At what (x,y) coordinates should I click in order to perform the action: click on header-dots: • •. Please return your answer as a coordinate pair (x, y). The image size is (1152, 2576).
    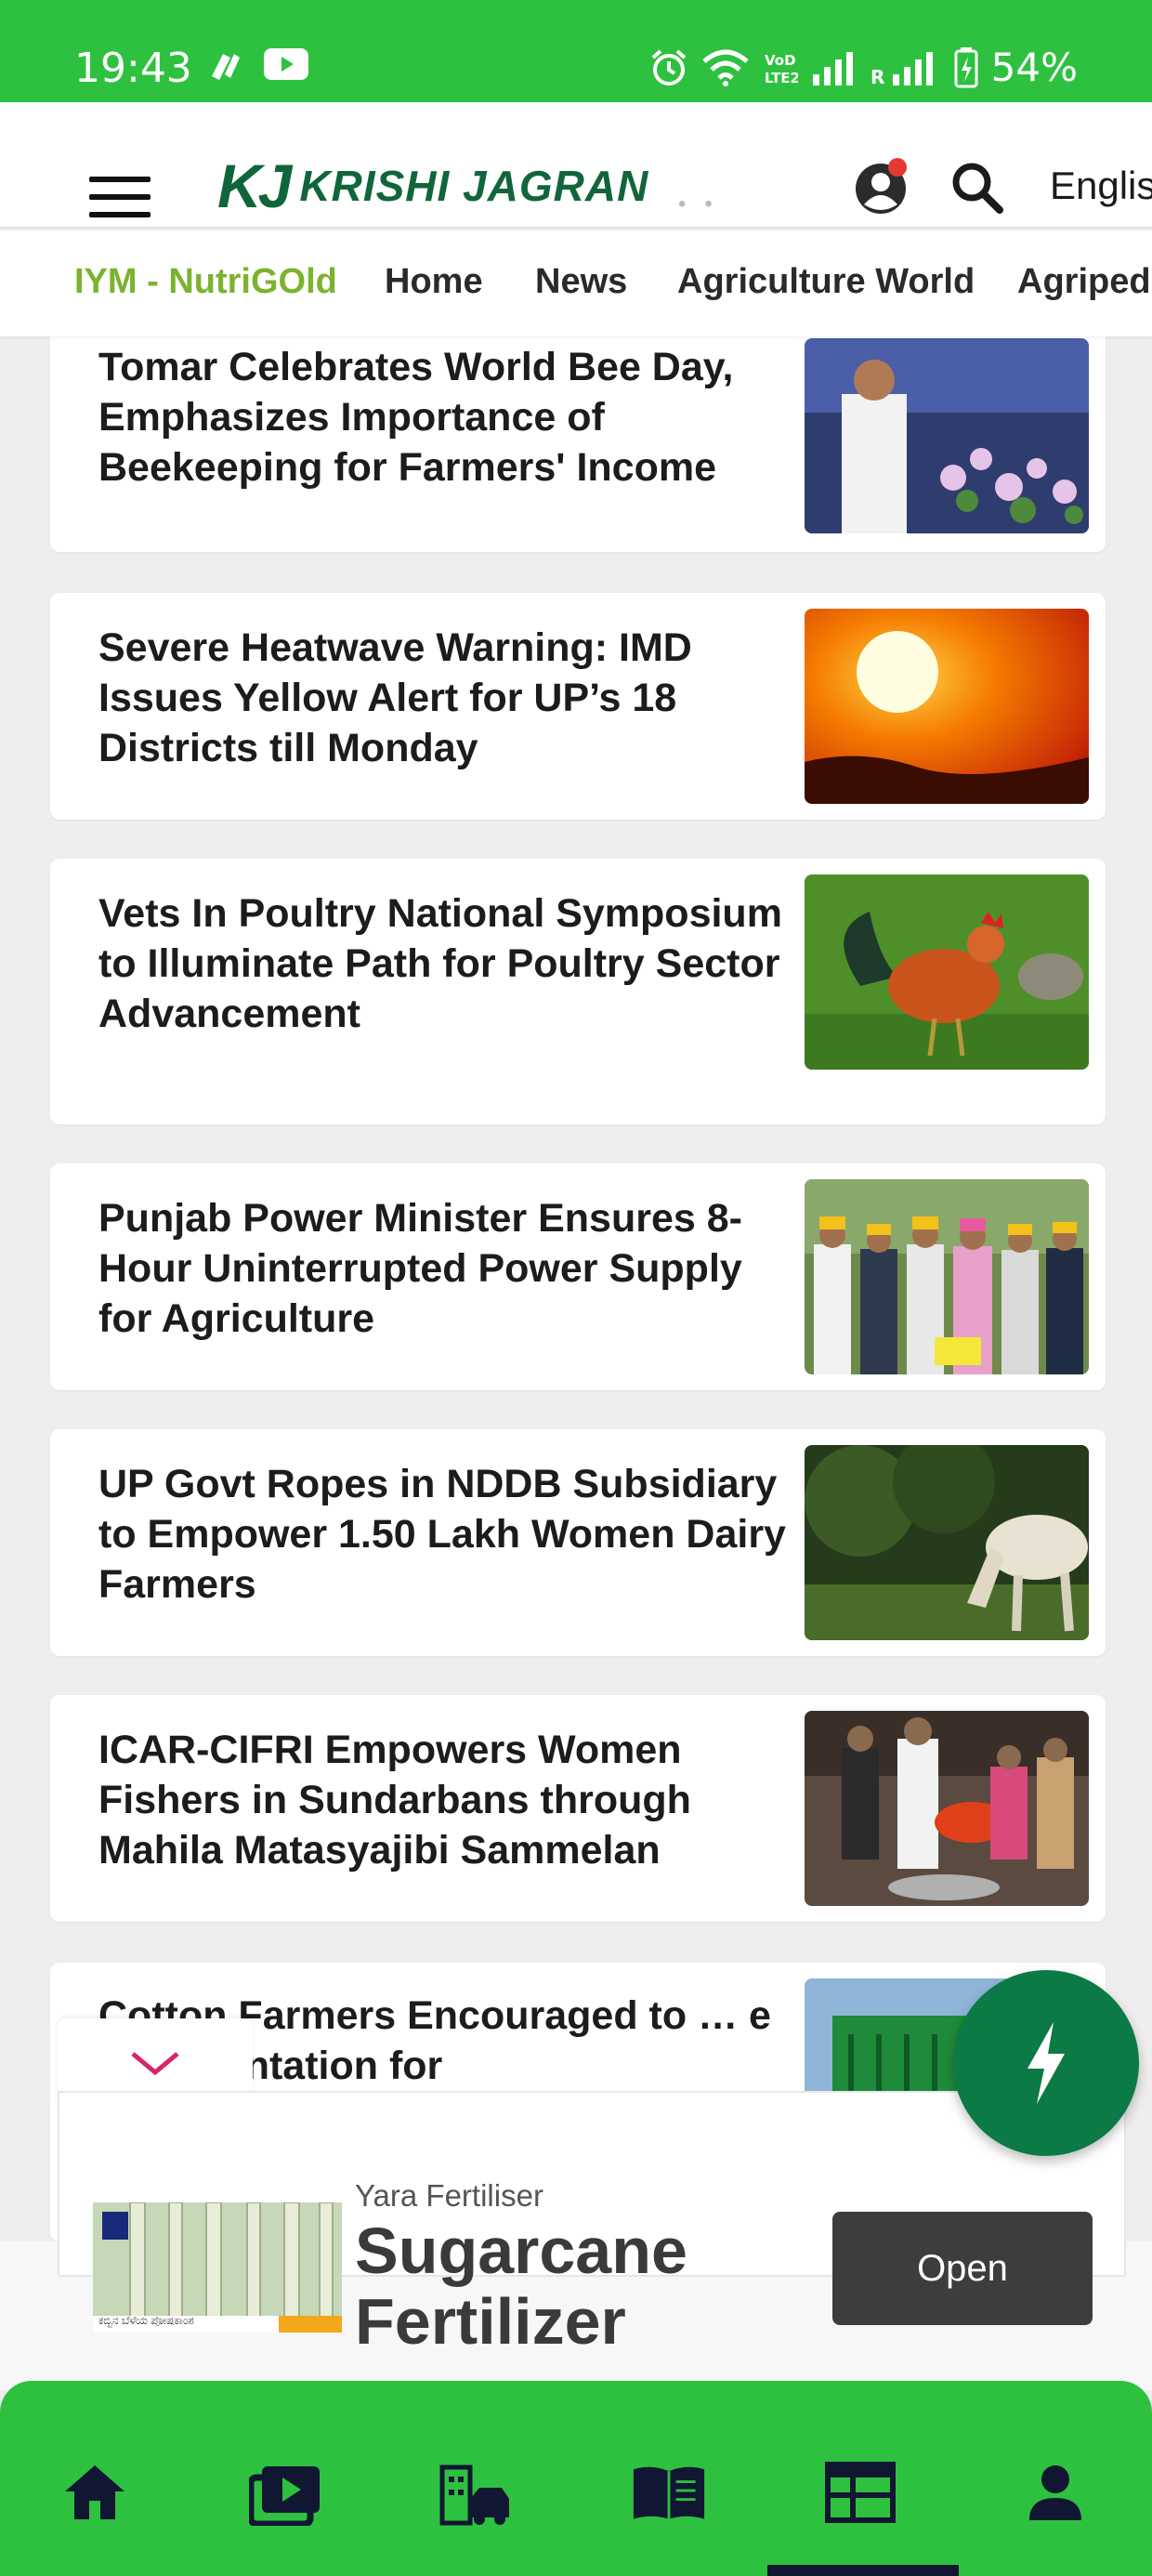
    Looking at the image, I should click on (695, 204).